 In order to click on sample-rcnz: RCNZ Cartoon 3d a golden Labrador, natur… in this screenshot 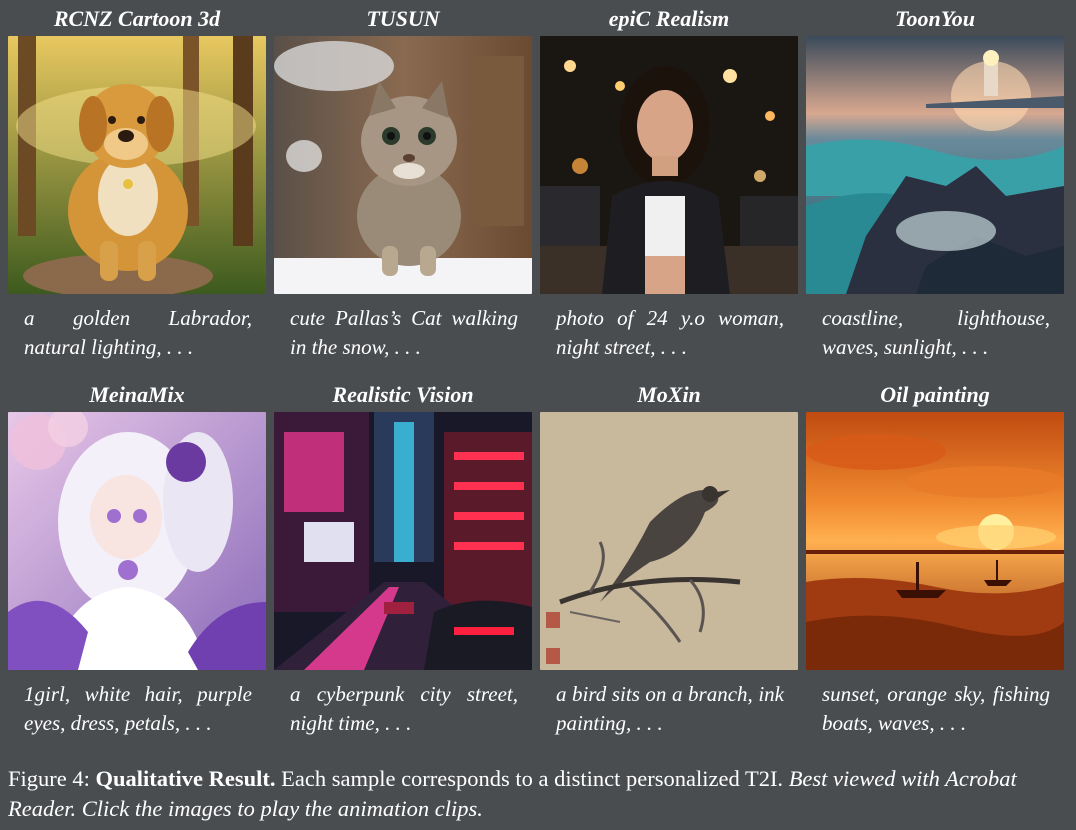, I will do `click(137, 194)`.